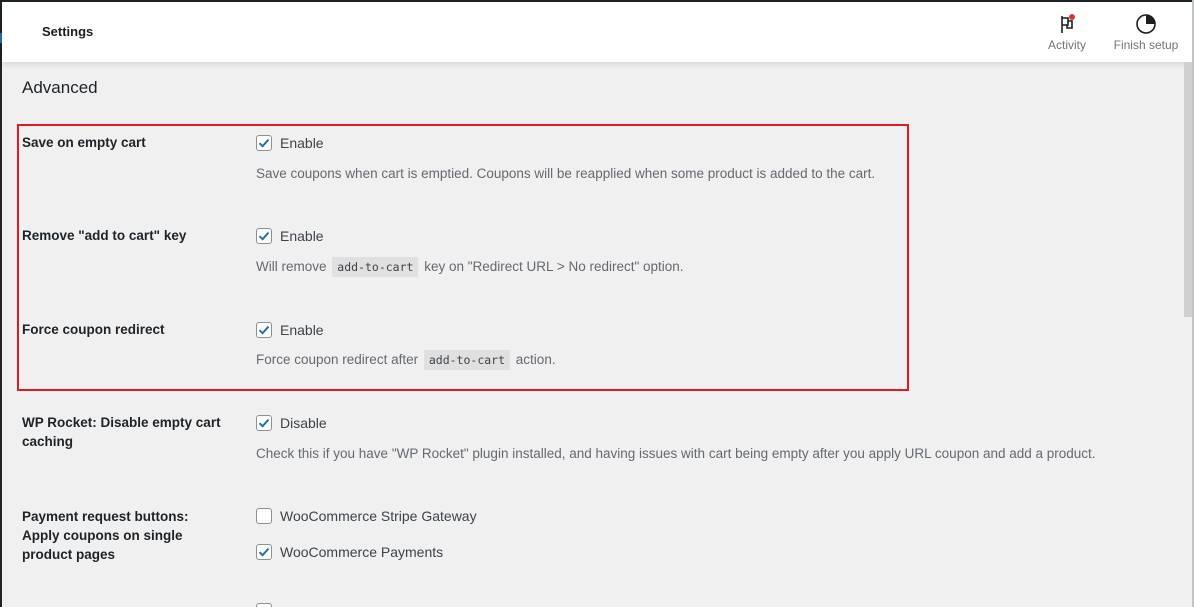 The height and width of the screenshot is (607, 1194). What do you see at coordinates (104, 235) in the screenshot?
I see `setting-label-remove-add-to-cart-key: Remove "add to cart" key` at bounding box center [104, 235].